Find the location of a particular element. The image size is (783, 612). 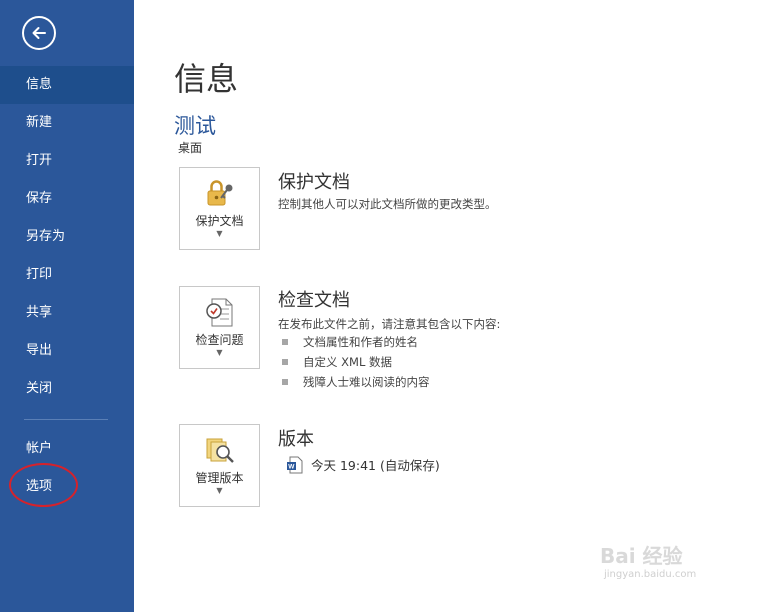

protect-section-description: 控制其他人可以对此文档所做的更改类型。 is located at coordinates (387, 204).